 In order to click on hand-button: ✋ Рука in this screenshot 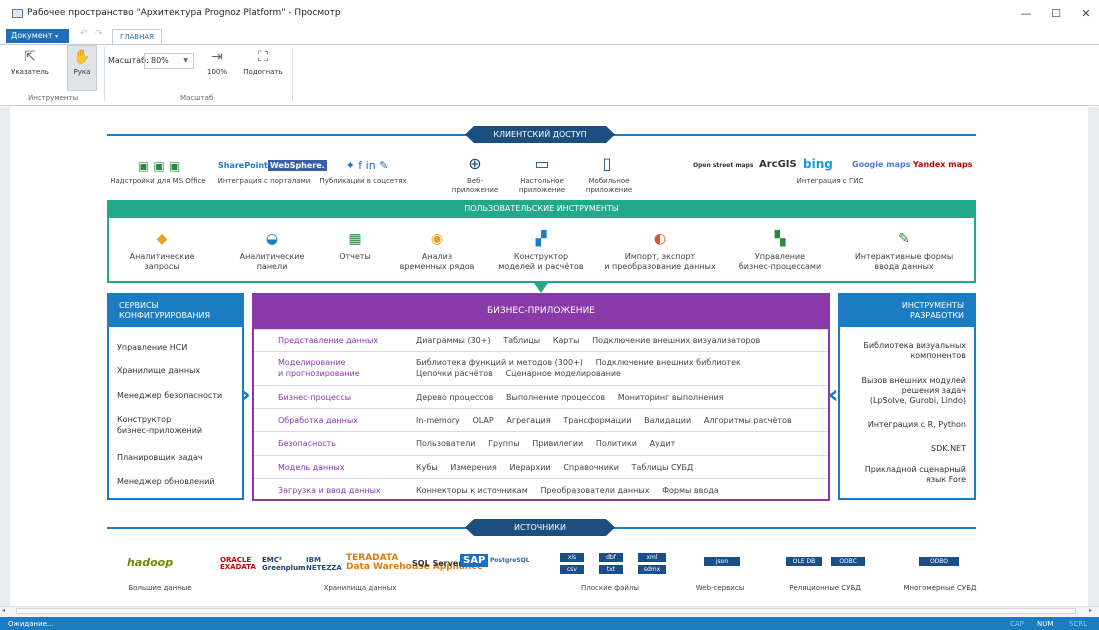, I will do `click(82, 62)`.